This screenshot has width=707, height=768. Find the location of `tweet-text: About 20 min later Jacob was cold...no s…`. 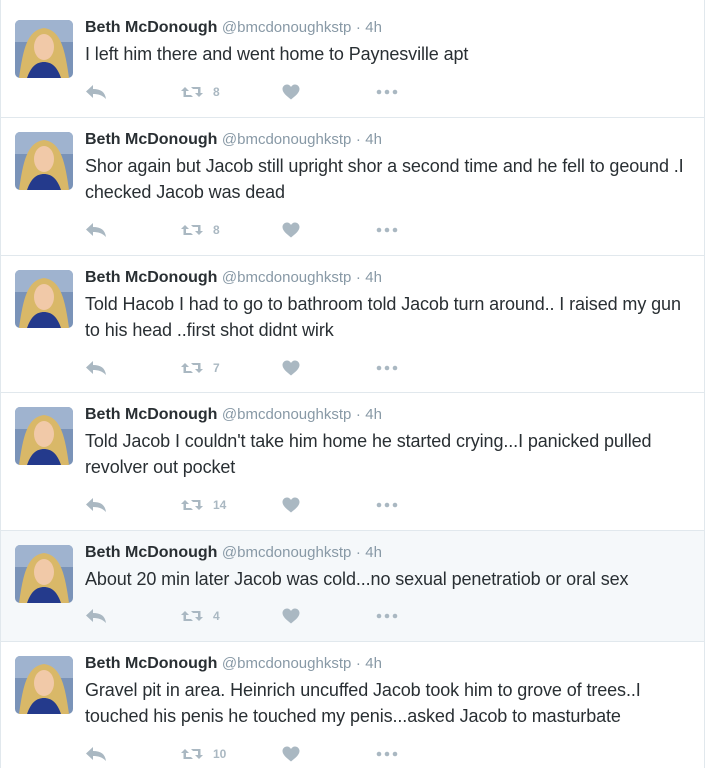

tweet-text: About 20 min later Jacob was cold...no s… is located at coordinates (357, 579).